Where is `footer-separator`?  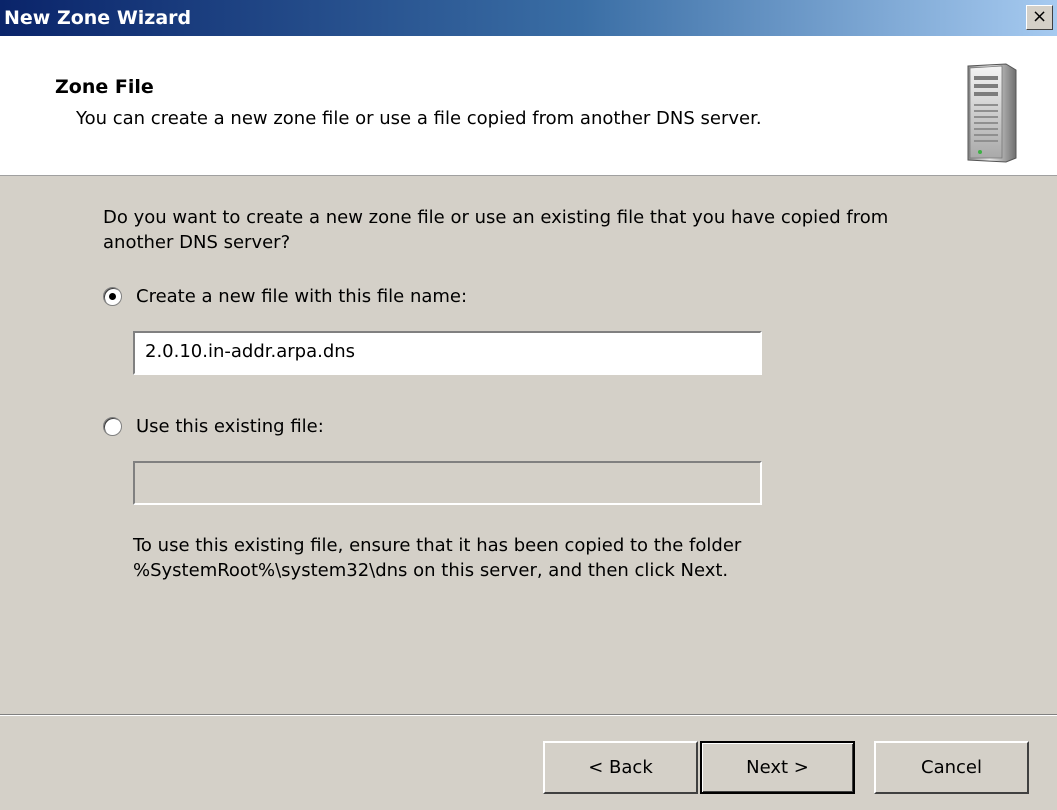
footer-separator is located at coordinates (528, 715).